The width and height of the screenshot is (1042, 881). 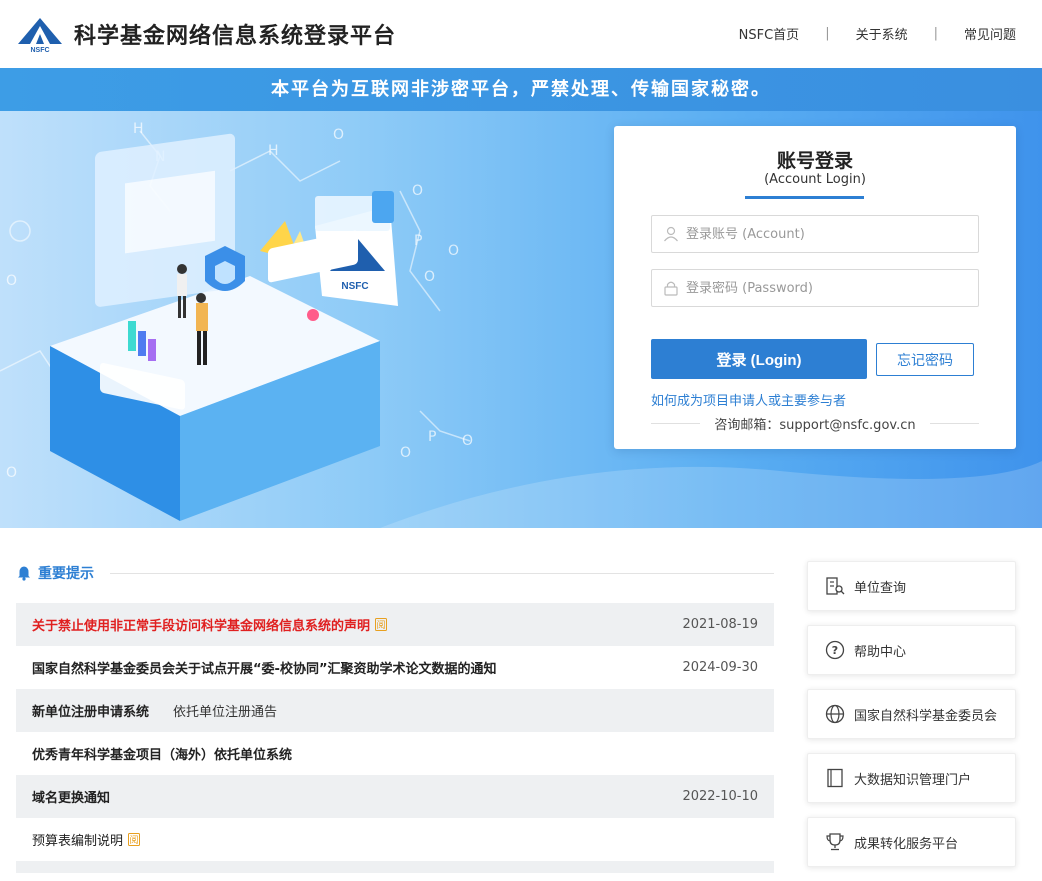 I want to click on account-field, so click(x=815, y=234).